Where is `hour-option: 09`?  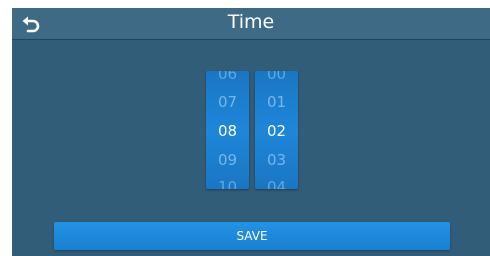
hour-option: 09 is located at coordinates (227, 160).